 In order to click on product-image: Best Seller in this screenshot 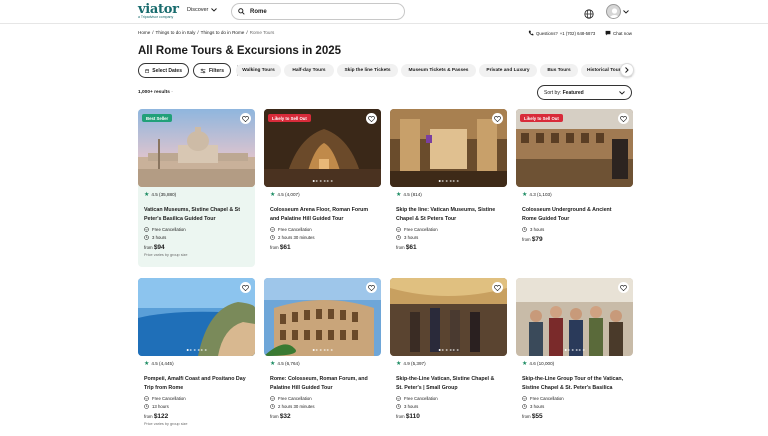, I will do `click(196, 148)`.